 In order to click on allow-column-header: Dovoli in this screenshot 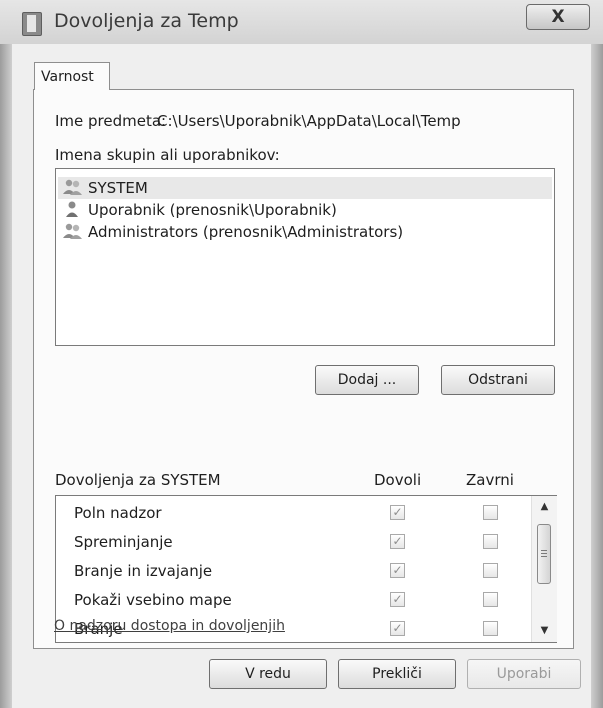, I will do `click(398, 480)`.